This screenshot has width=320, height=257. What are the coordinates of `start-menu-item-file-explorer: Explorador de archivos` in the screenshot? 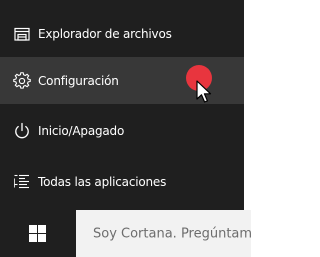 It's located at (122, 33).